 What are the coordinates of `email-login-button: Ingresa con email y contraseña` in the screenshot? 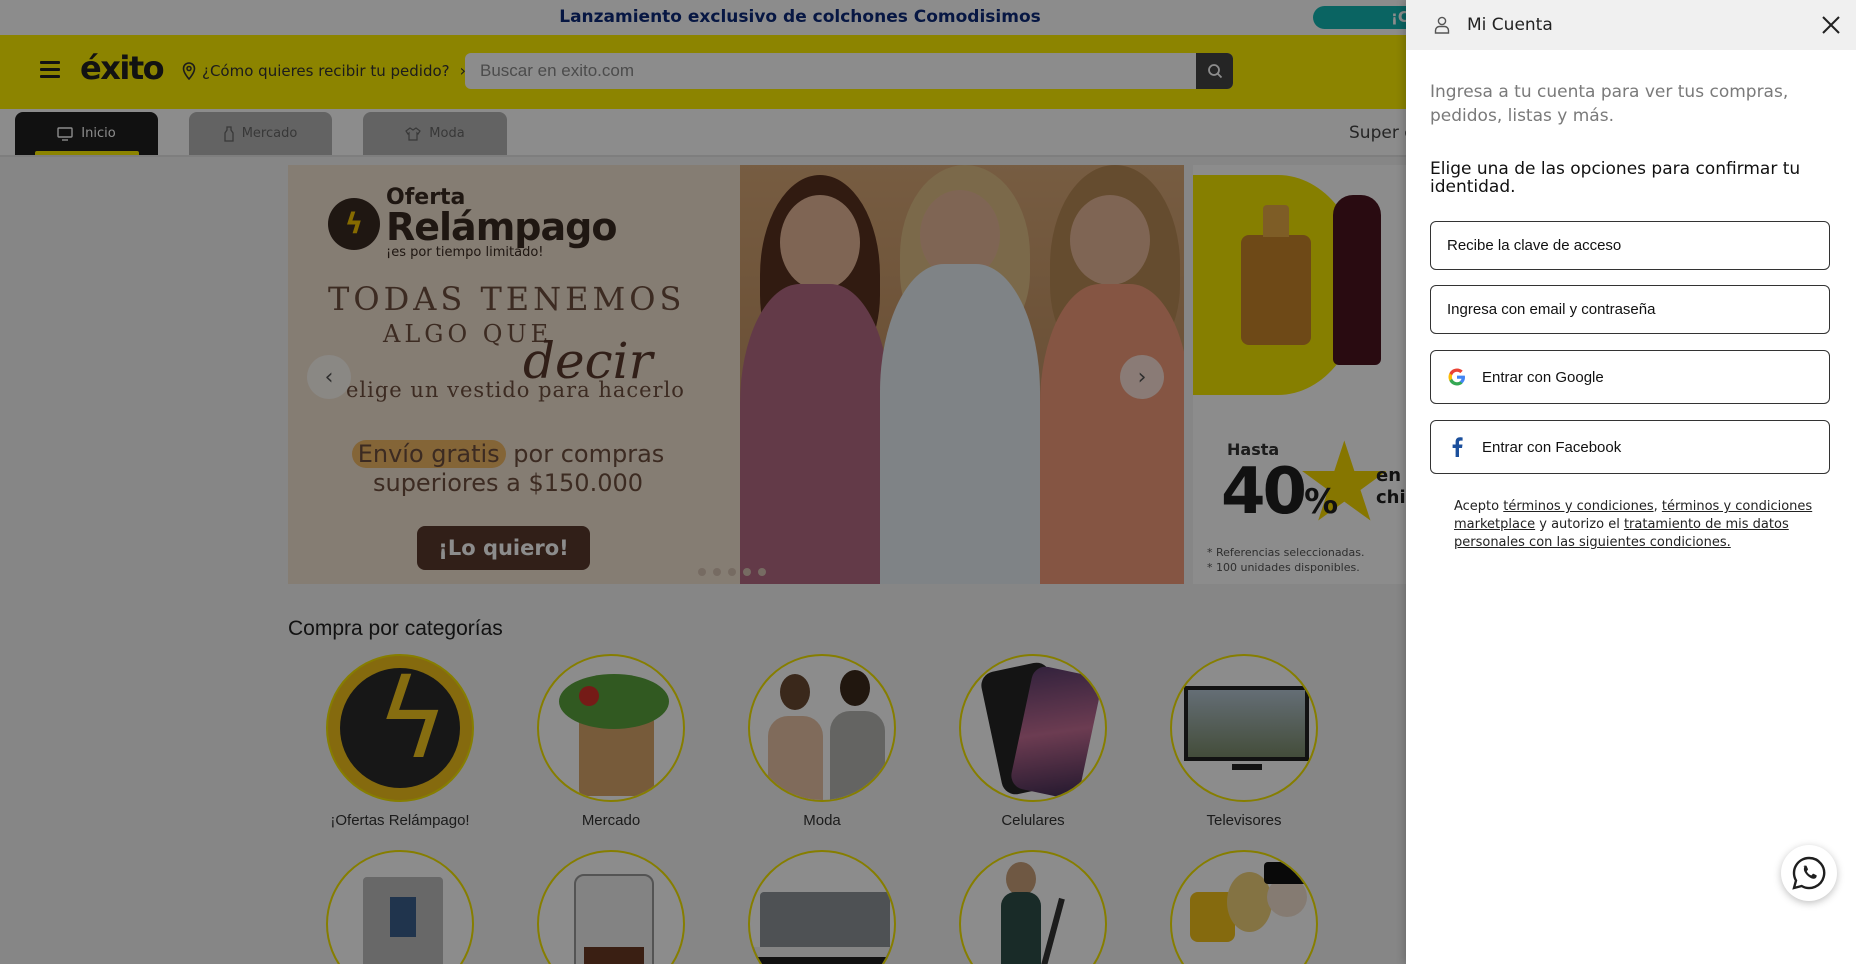 It's located at (1630, 309).